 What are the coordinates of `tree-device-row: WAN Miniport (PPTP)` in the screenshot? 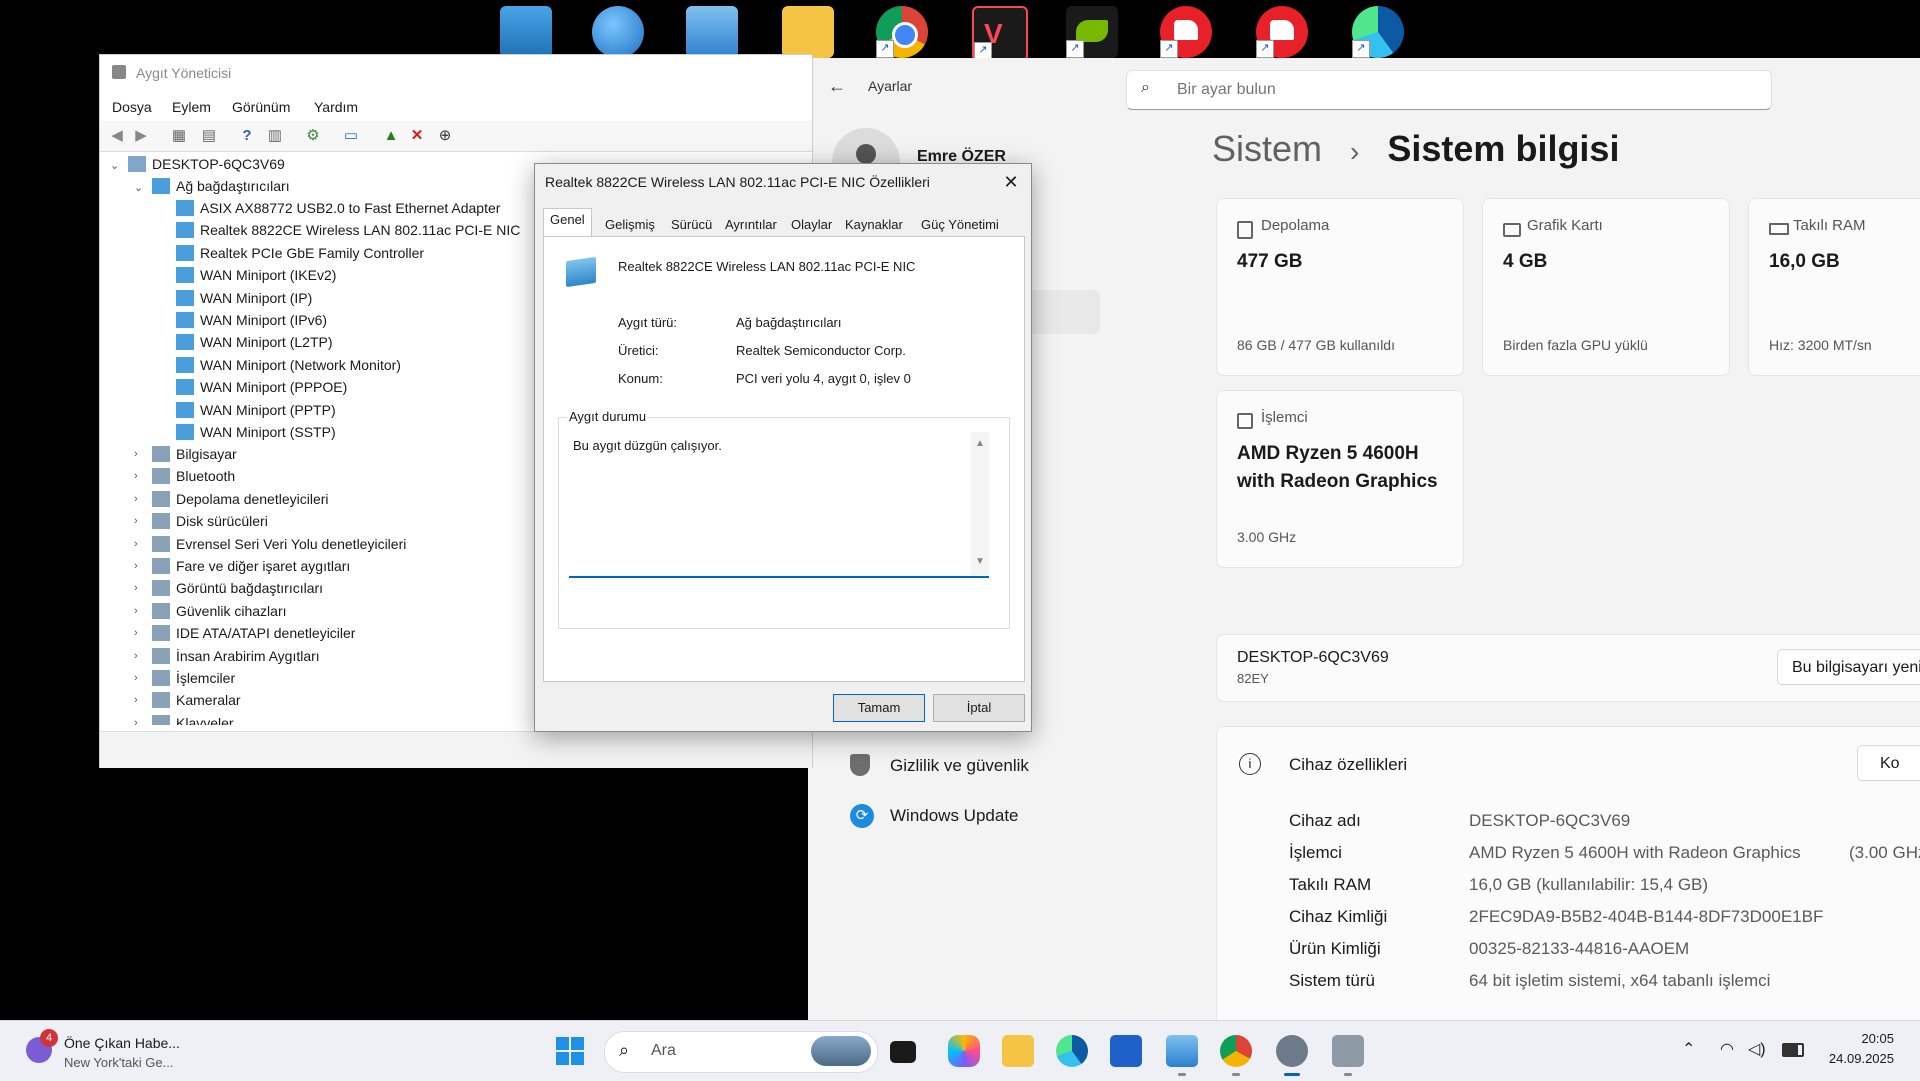 It's located at (256, 410).